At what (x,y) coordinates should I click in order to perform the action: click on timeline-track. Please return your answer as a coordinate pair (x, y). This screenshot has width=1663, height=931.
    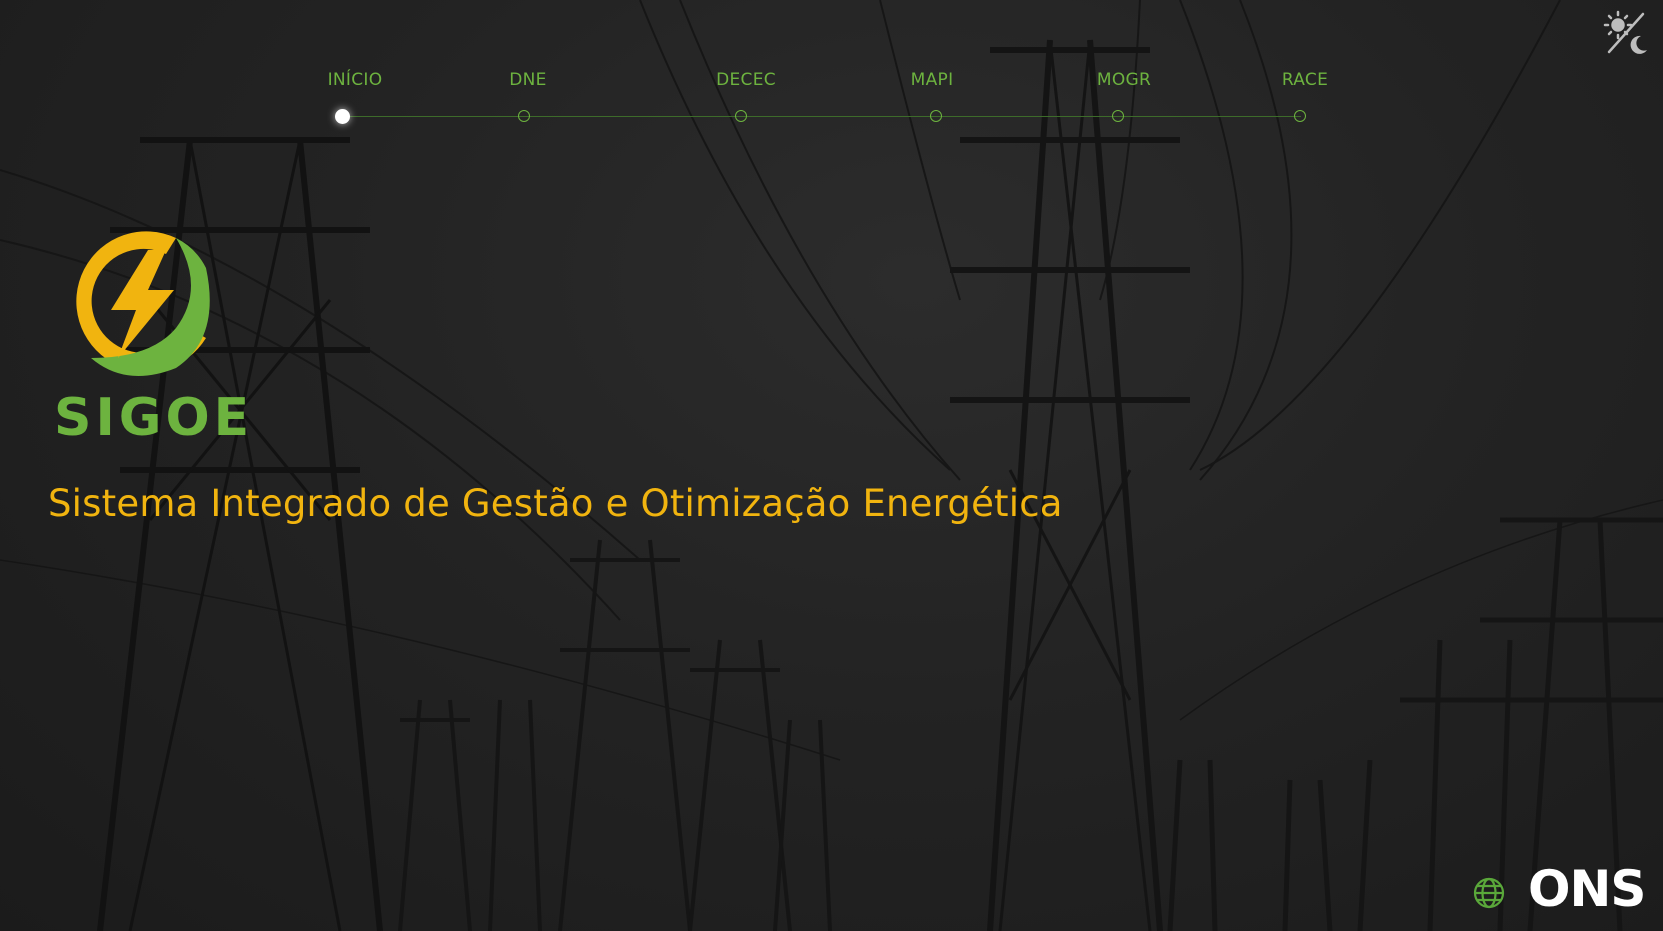
    Looking at the image, I should click on (822, 116).